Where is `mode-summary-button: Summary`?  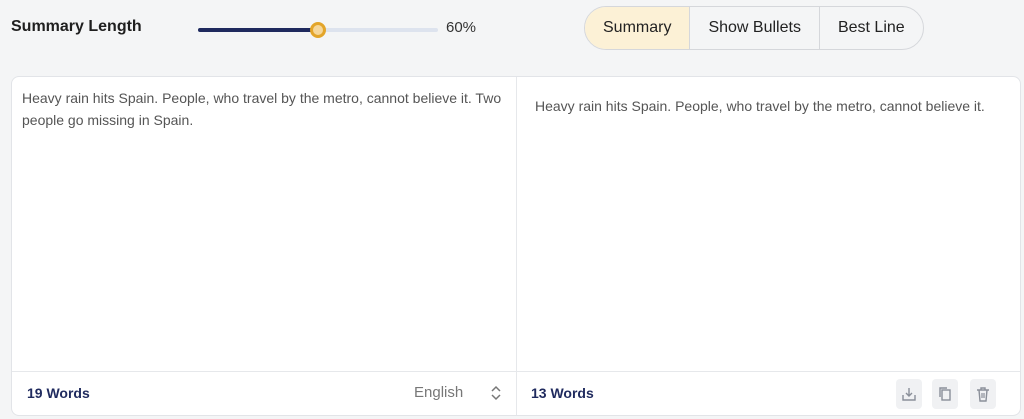 mode-summary-button: Summary is located at coordinates (638, 28).